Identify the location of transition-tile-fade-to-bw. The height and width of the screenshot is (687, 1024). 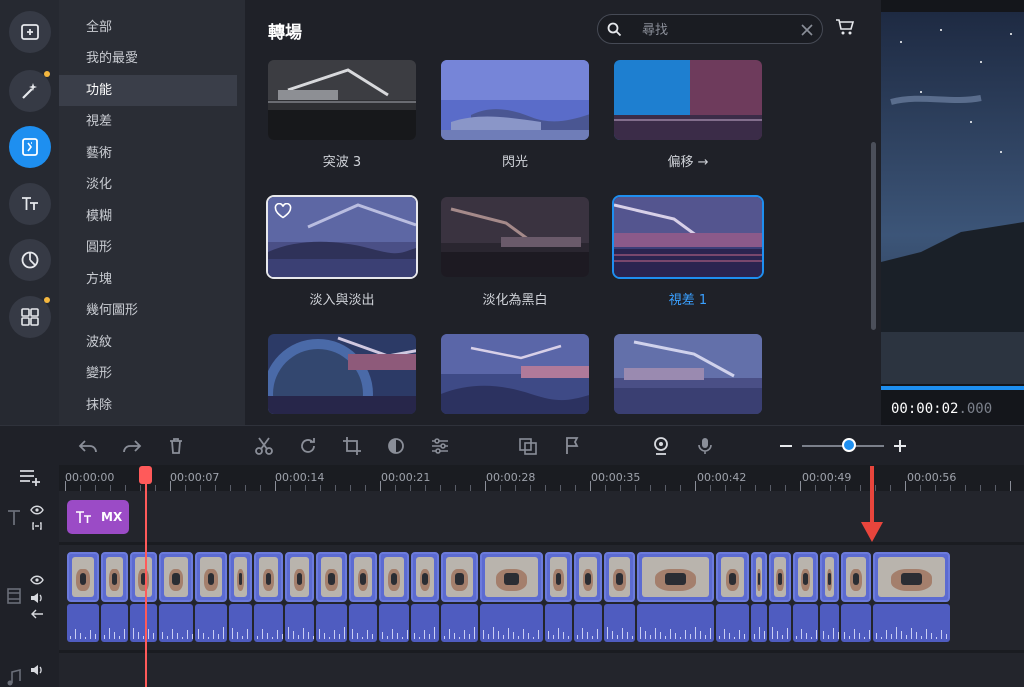
(515, 237).